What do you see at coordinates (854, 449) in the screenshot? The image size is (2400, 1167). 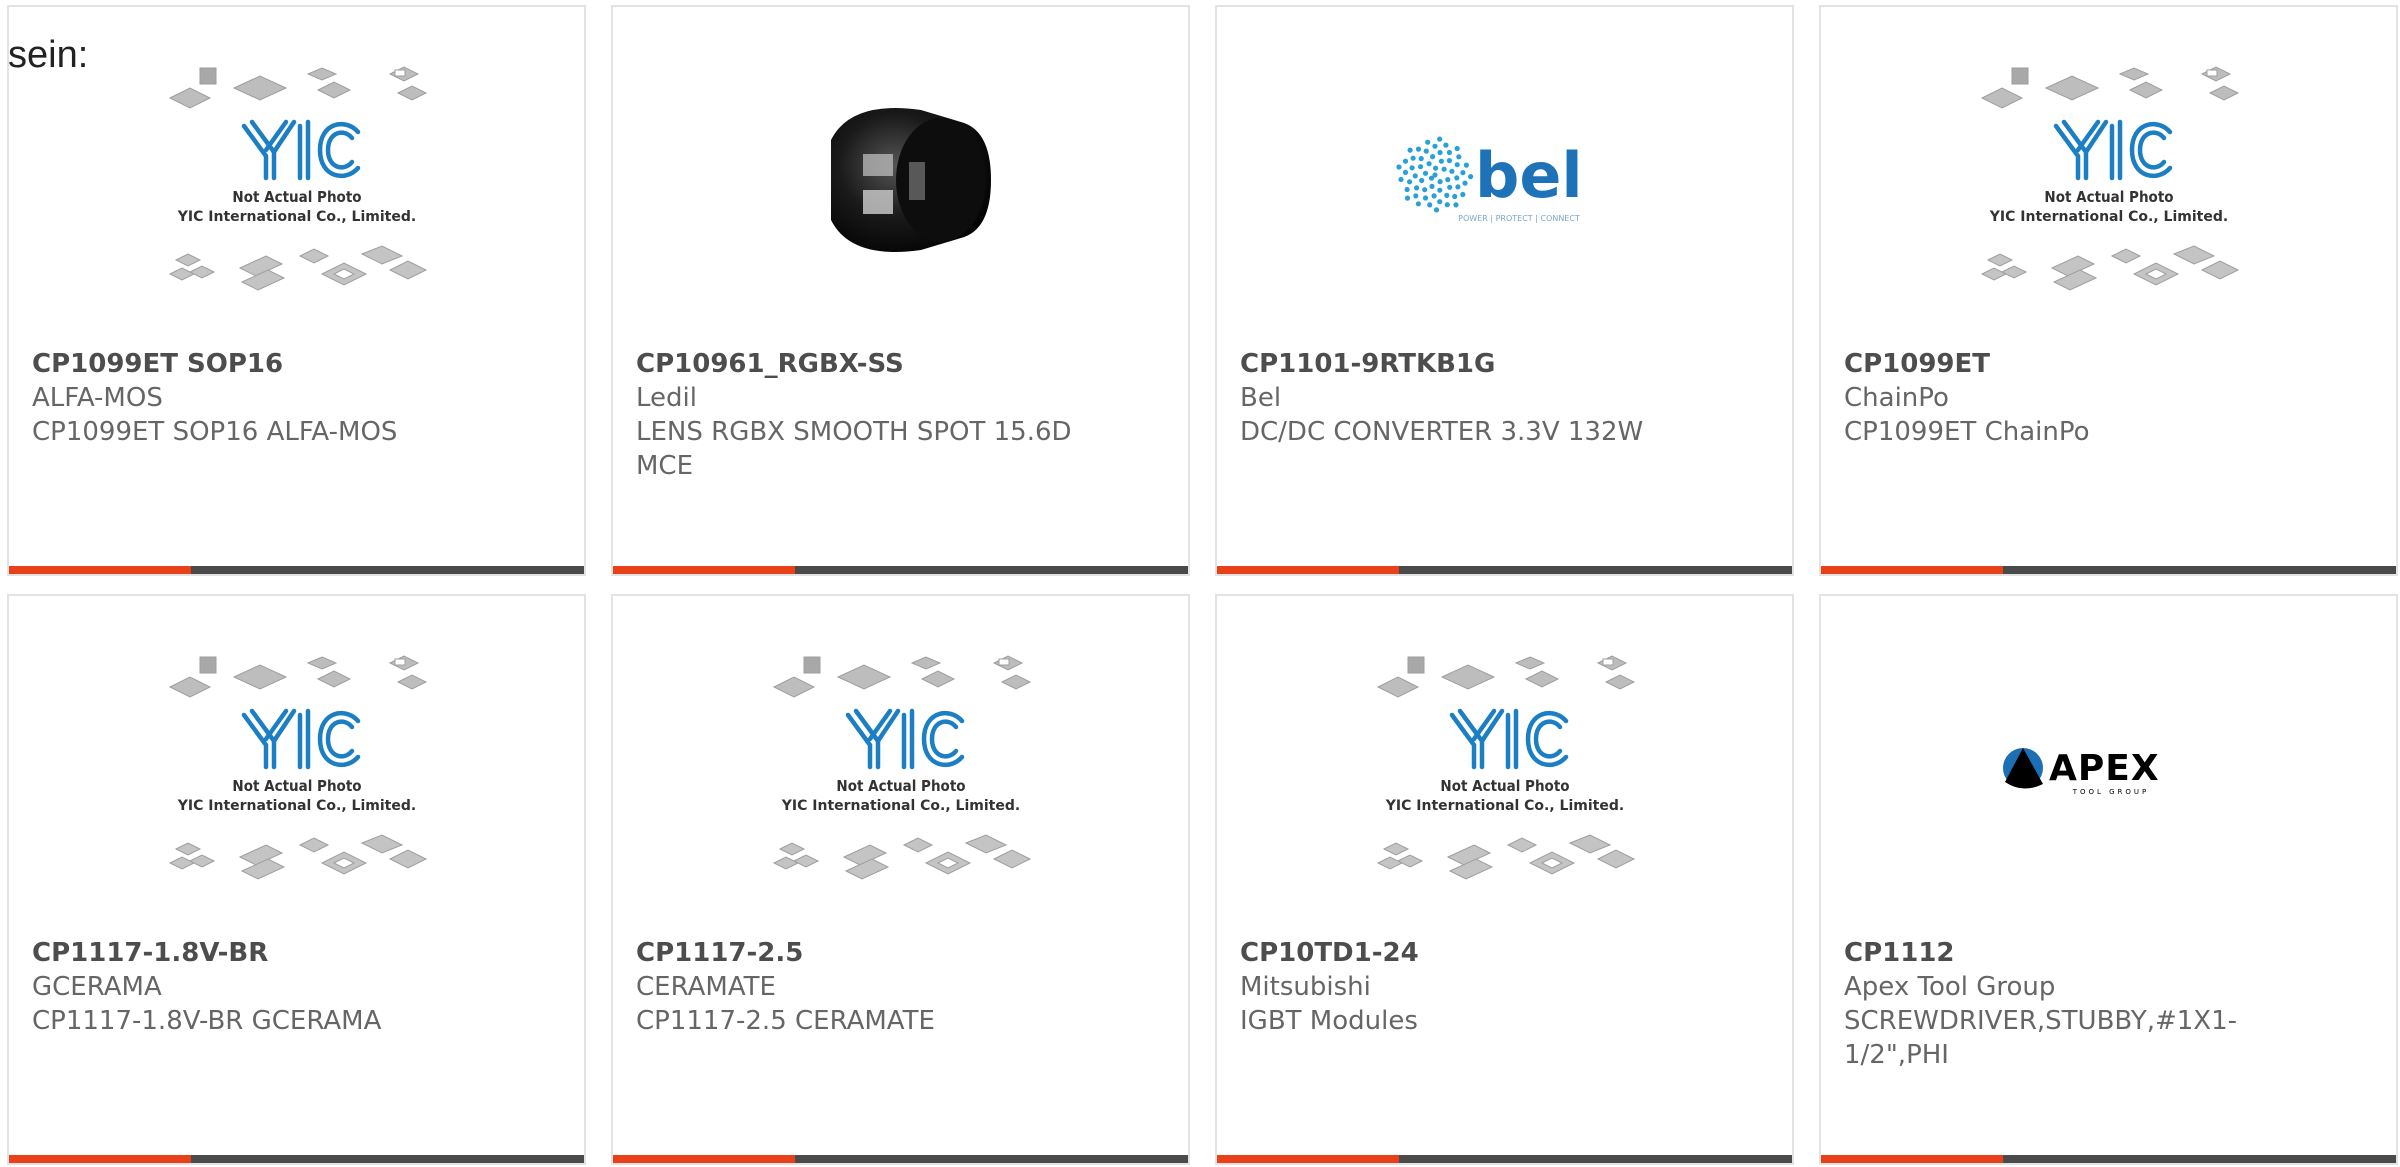 I see `product-description: LENS RGBX SMOOTH SPOT 15.6D MCE` at bounding box center [854, 449].